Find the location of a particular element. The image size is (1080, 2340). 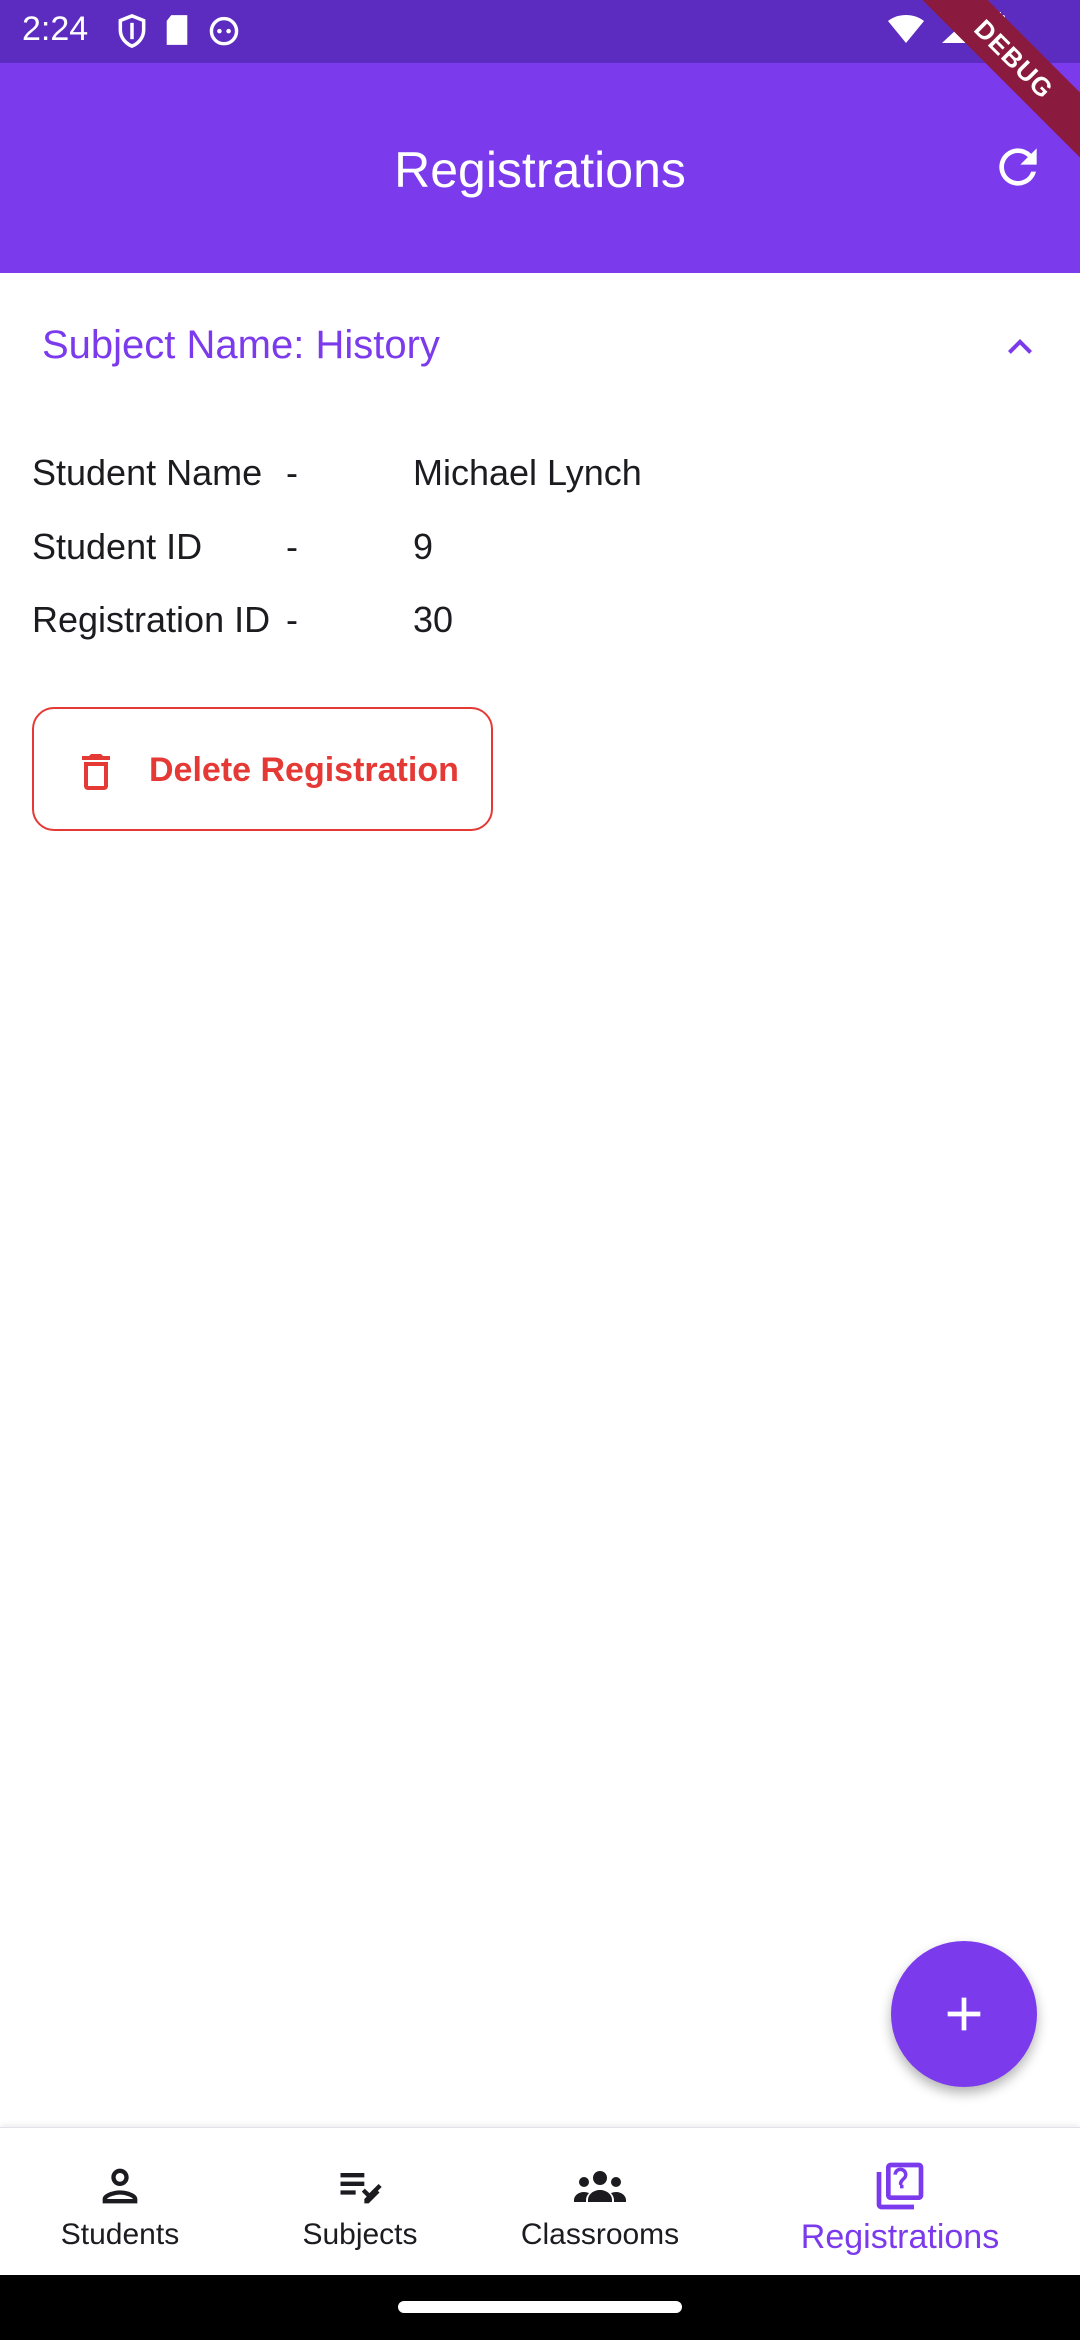

student-id-row: Student ID - 9 is located at coordinates (532, 551).